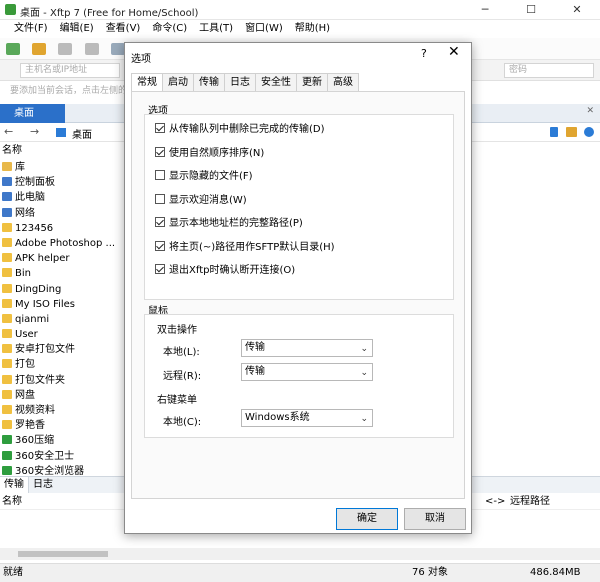  What do you see at coordinates (62, 334) in the screenshot?
I see `file-list-item: User` at bounding box center [62, 334].